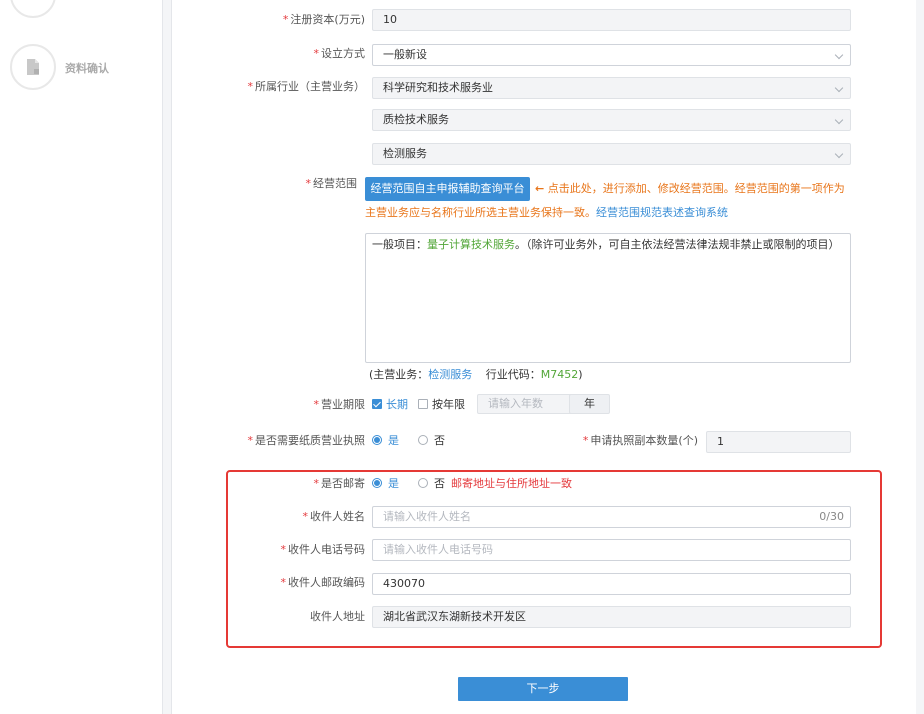 This screenshot has height=714, width=924. What do you see at coordinates (546, 212) in the screenshot?
I see `scope-hint-line2: 主营业务应与名称行业所选主营业务保持一致。经营范围规范表述查询系统` at bounding box center [546, 212].